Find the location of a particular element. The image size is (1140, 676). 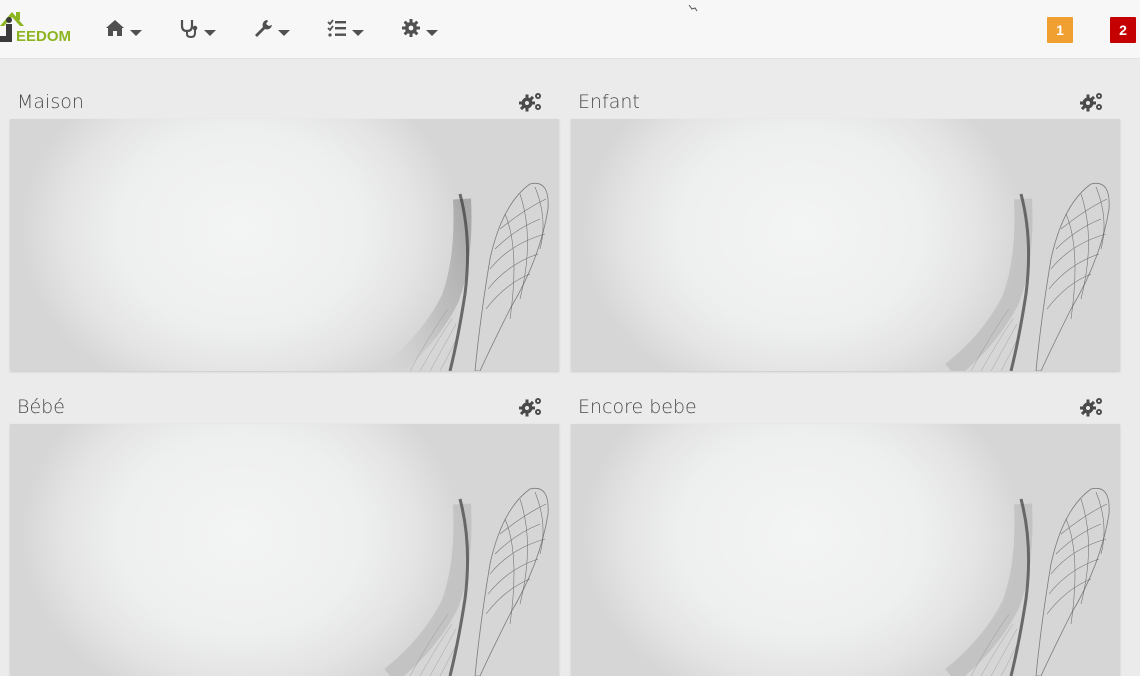

nav-settings-dropdown is located at coordinates (419, 28).